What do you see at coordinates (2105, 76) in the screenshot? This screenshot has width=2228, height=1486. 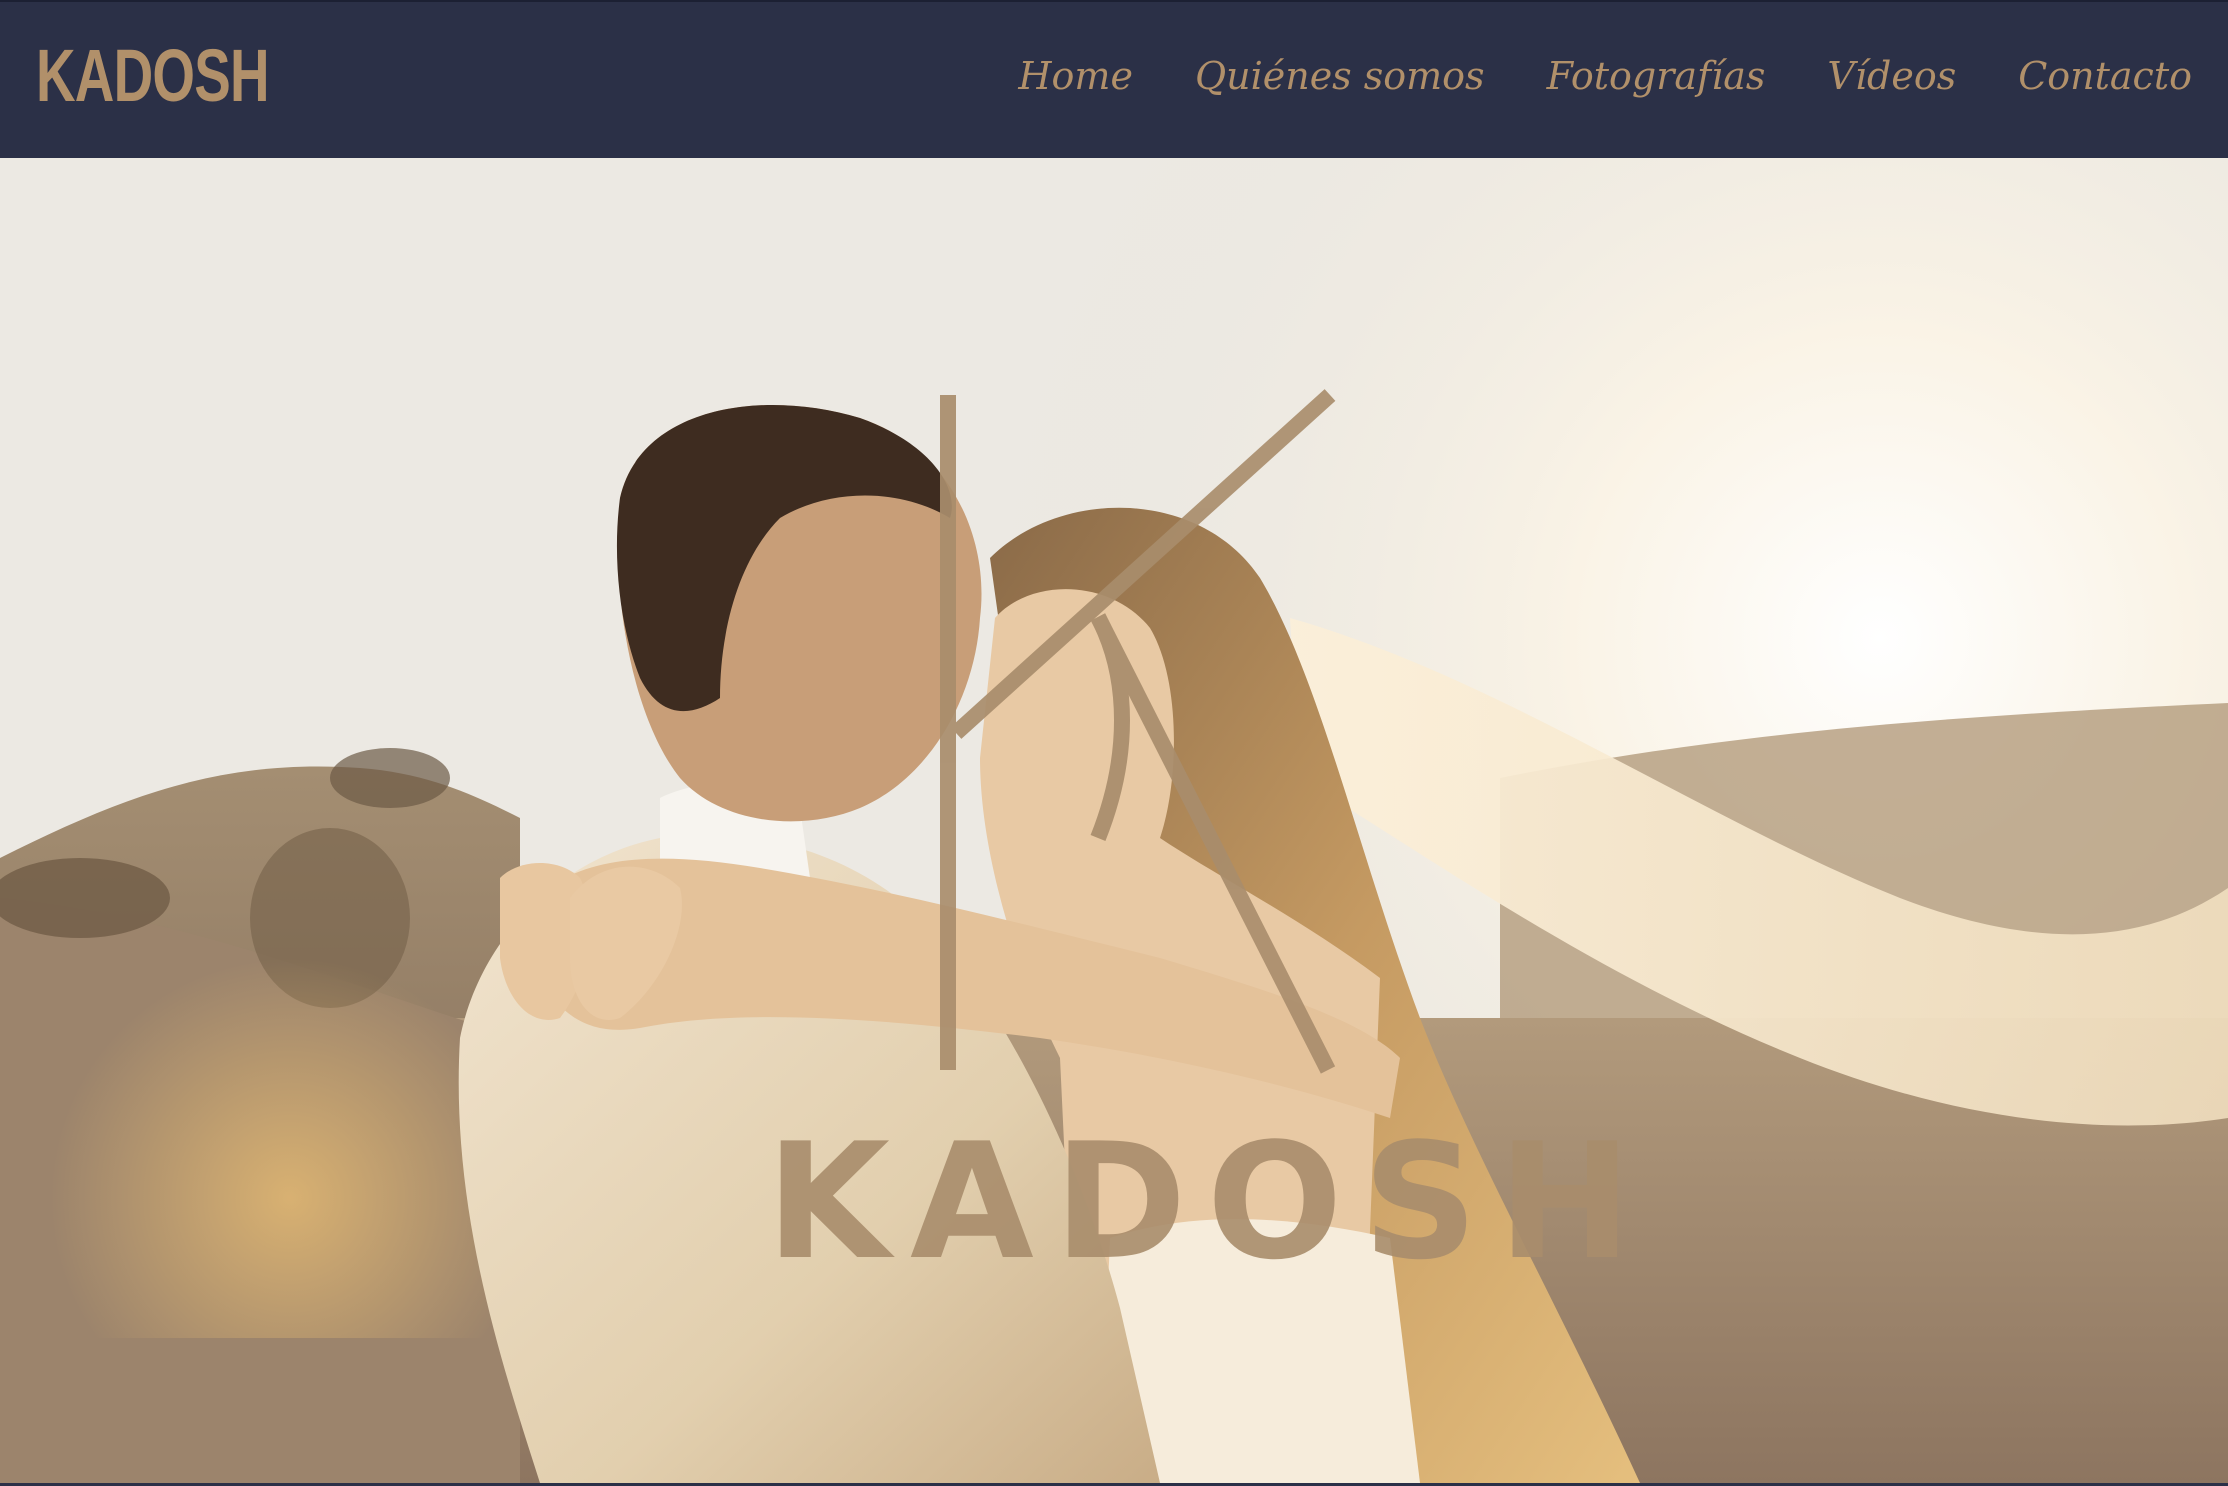 I see `nav-contact-link: Contacto` at bounding box center [2105, 76].